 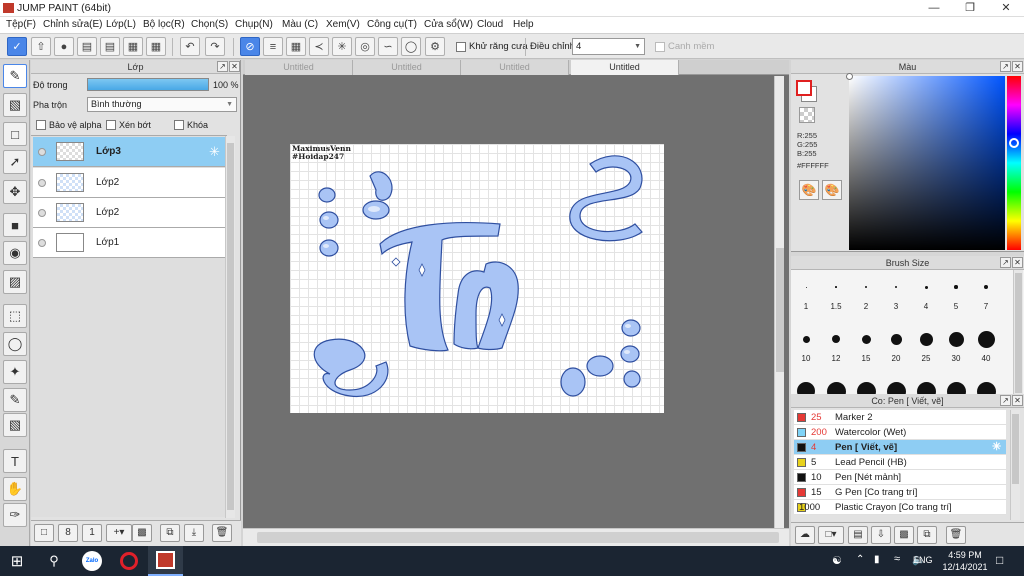 I want to click on menu-layer: Lớp(L), so click(x=121, y=24).